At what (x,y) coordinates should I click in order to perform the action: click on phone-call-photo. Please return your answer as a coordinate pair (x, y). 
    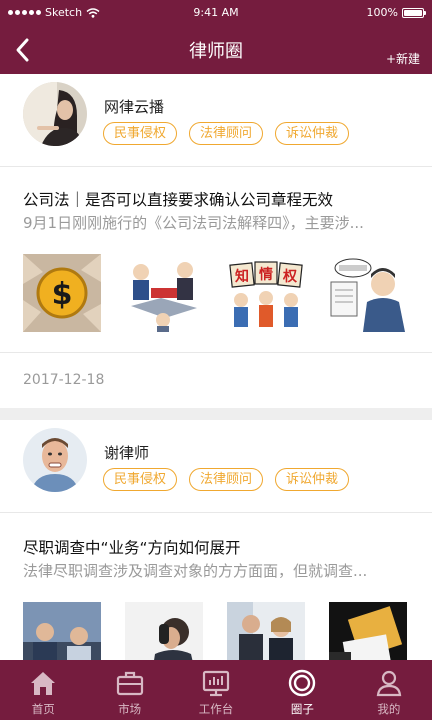
    Looking at the image, I should click on (164, 631).